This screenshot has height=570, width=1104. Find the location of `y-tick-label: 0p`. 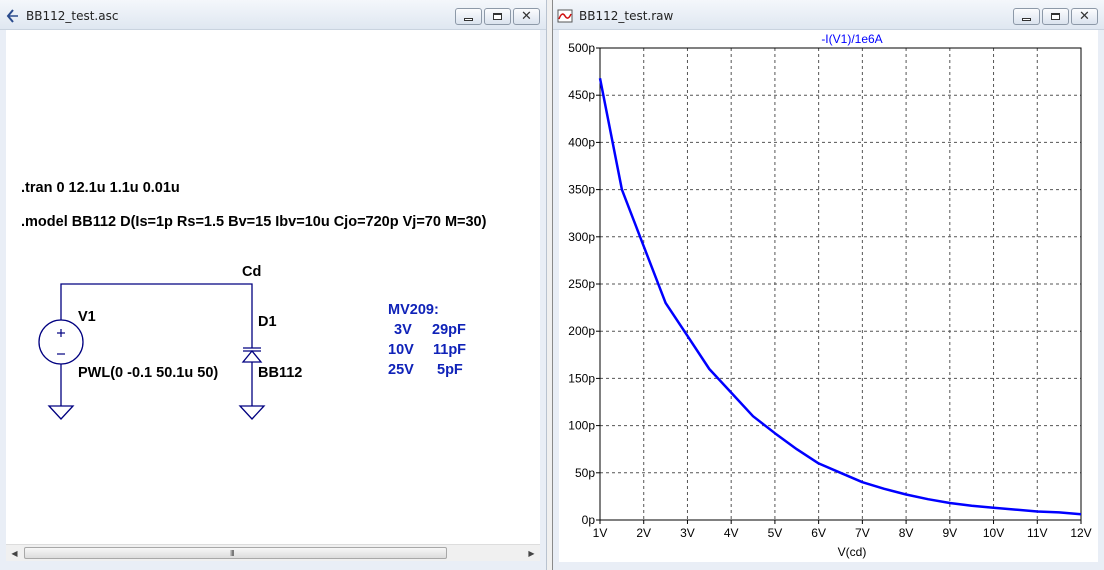

y-tick-label: 0p is located at coordinates (589, 520).